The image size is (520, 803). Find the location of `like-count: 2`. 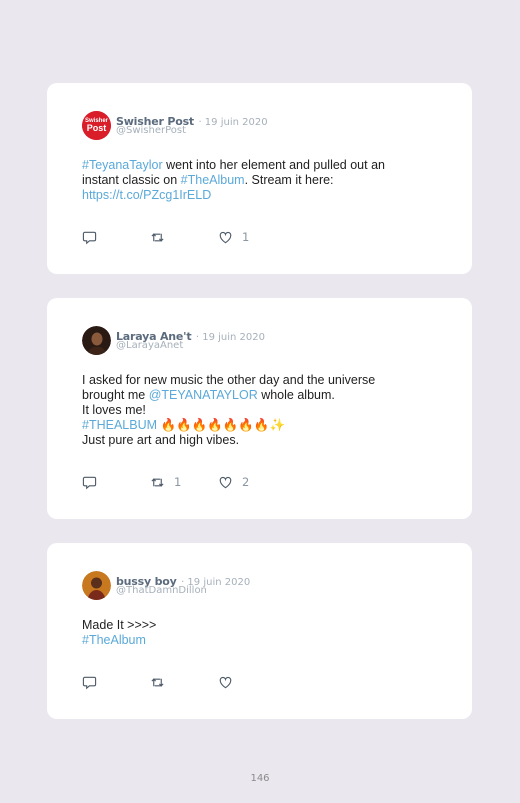

like-count: 2 is located at coordinates (246, 482).